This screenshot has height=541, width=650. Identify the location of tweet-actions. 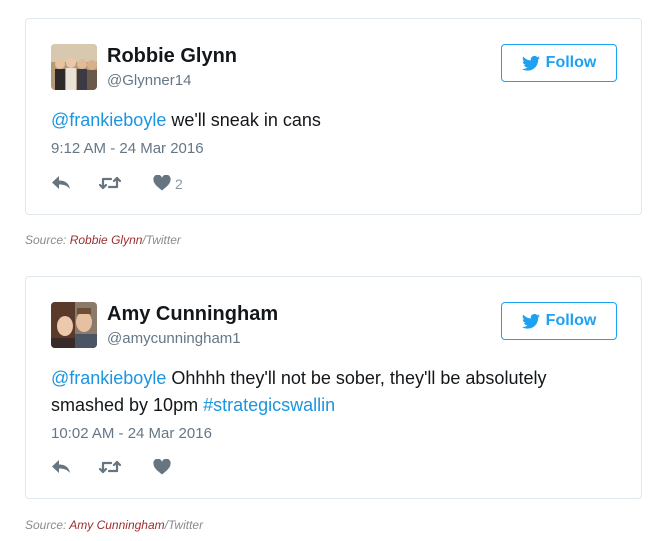
(113, 468).